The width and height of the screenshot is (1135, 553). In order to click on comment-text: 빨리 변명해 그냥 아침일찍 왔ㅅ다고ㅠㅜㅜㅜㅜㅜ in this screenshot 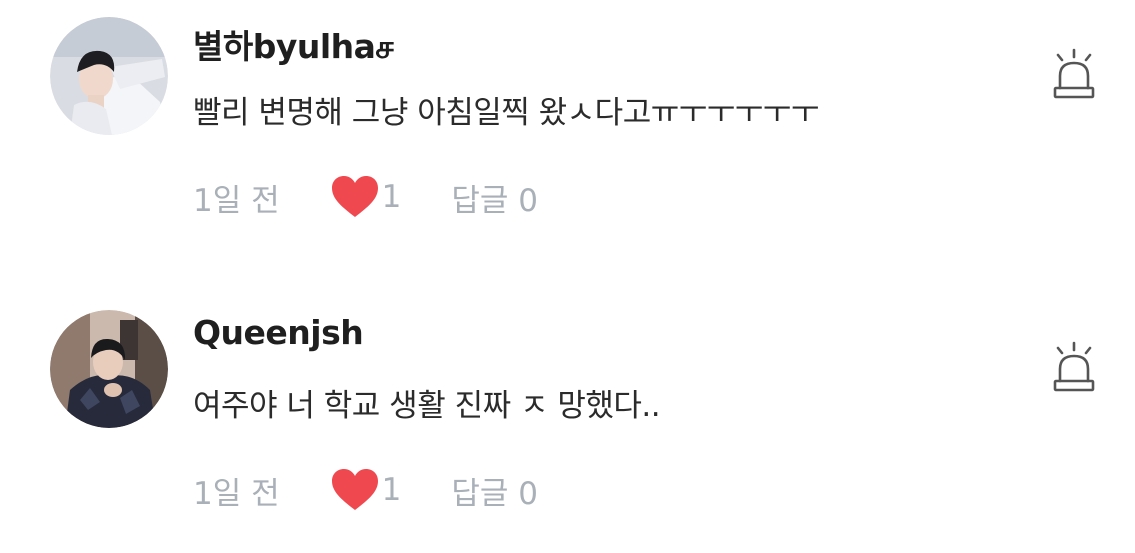, I will do `click(506, 113)`.